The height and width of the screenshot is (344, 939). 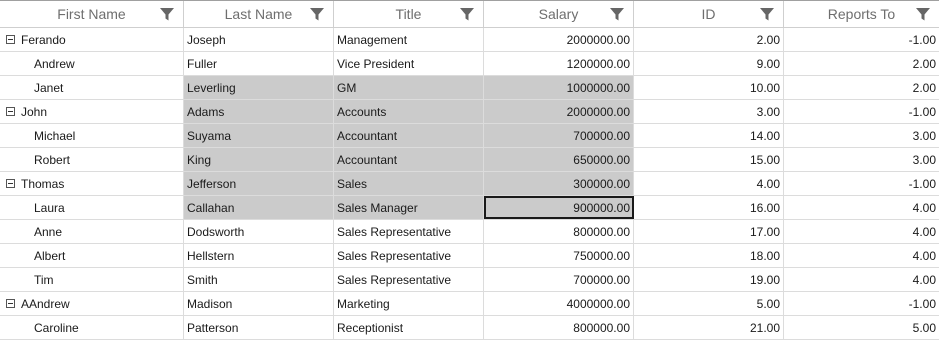 I want to click on cell-first: Albert, so click(x=92, y=255).